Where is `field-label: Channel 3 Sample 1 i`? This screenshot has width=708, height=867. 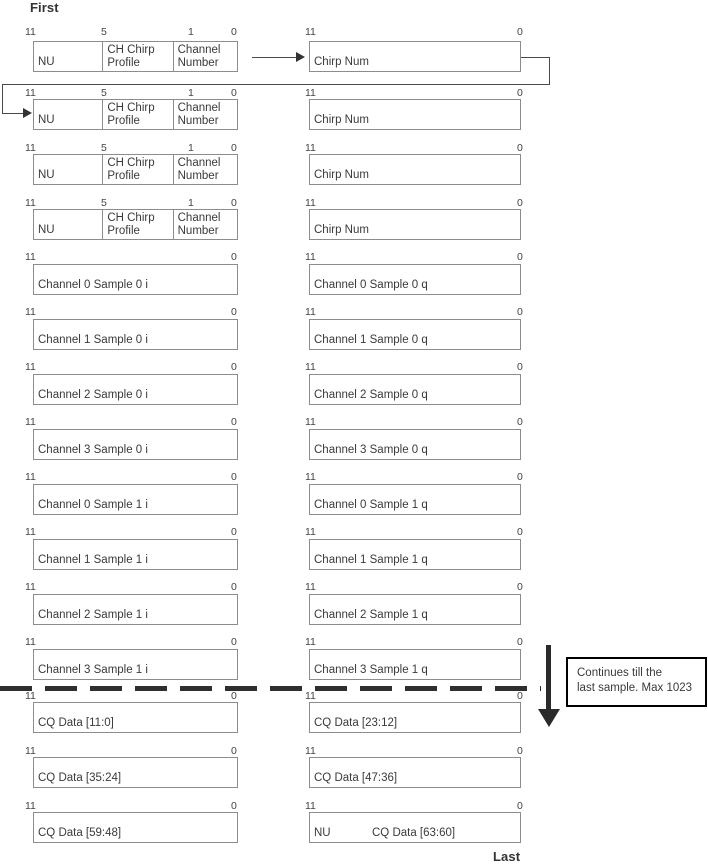
field-label: Channel 3 Sample 1 i is located at coordinates (93, 669).